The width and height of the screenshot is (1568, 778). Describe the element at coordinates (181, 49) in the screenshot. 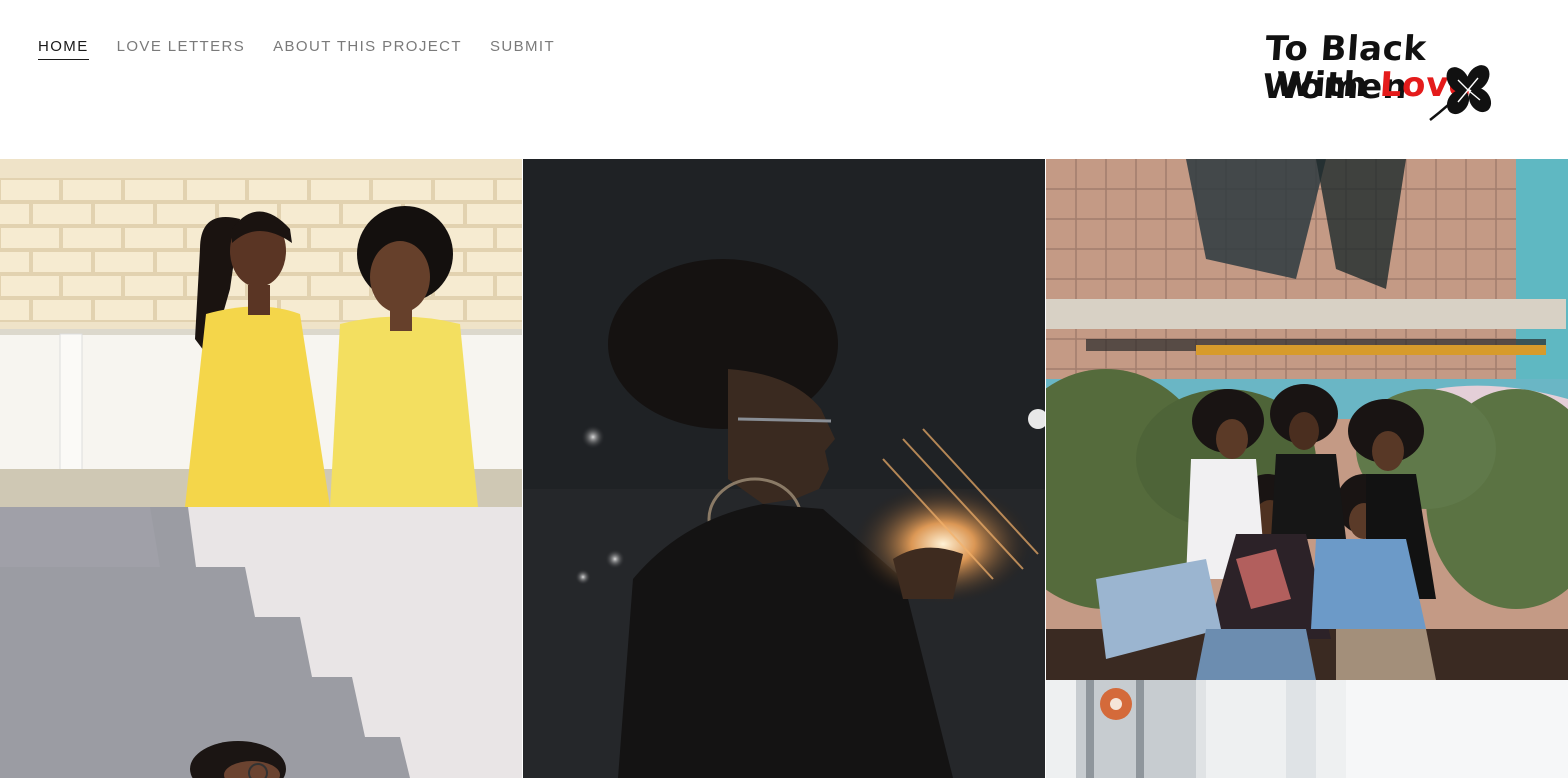

I see `nav-love-letters-link: LOVE LETTERS` at that location.